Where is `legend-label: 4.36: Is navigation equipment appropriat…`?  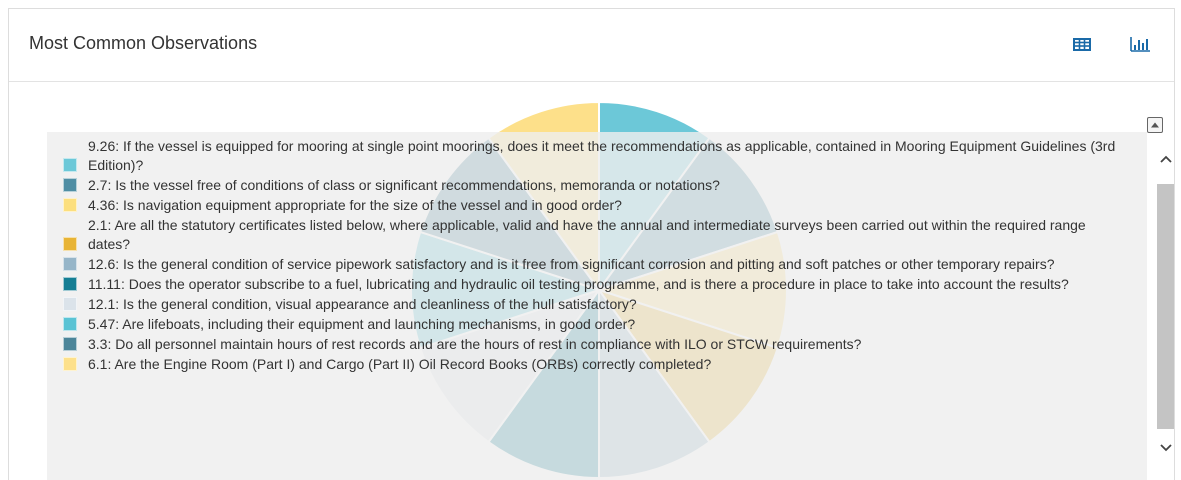 legend-label: 4.36: Is navigation equipment appropriat… is located at coordinates (355, 205).